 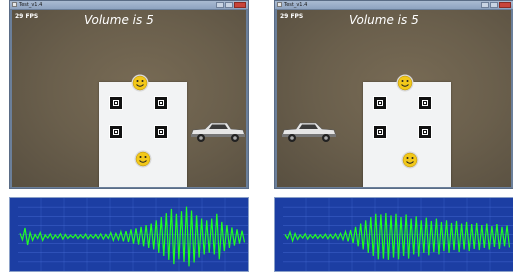 I want to click on audio-waveform-plot-right, so click(x=393, y=234).